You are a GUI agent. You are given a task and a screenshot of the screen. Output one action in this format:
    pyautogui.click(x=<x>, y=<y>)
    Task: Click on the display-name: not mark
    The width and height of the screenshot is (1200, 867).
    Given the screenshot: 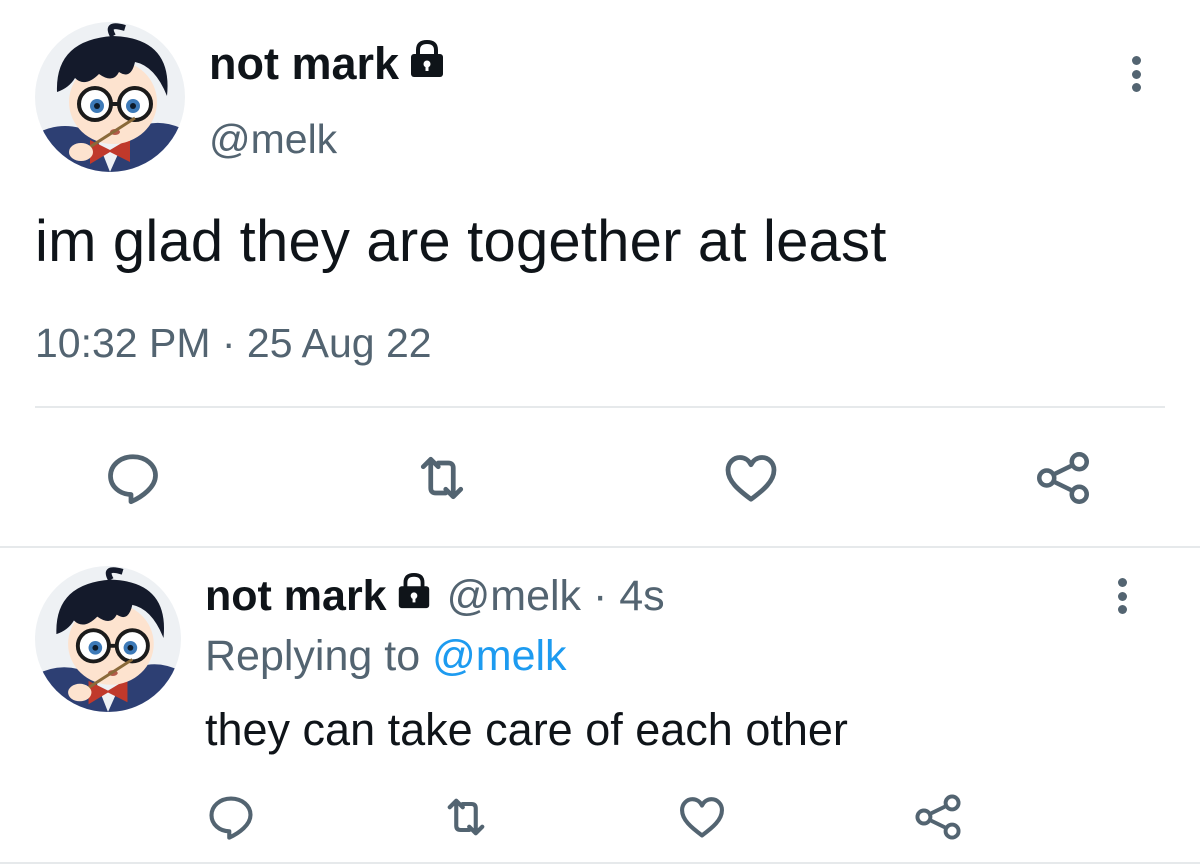 What is the action you would take?
    pyautogui.click(x=328, y=64)
    